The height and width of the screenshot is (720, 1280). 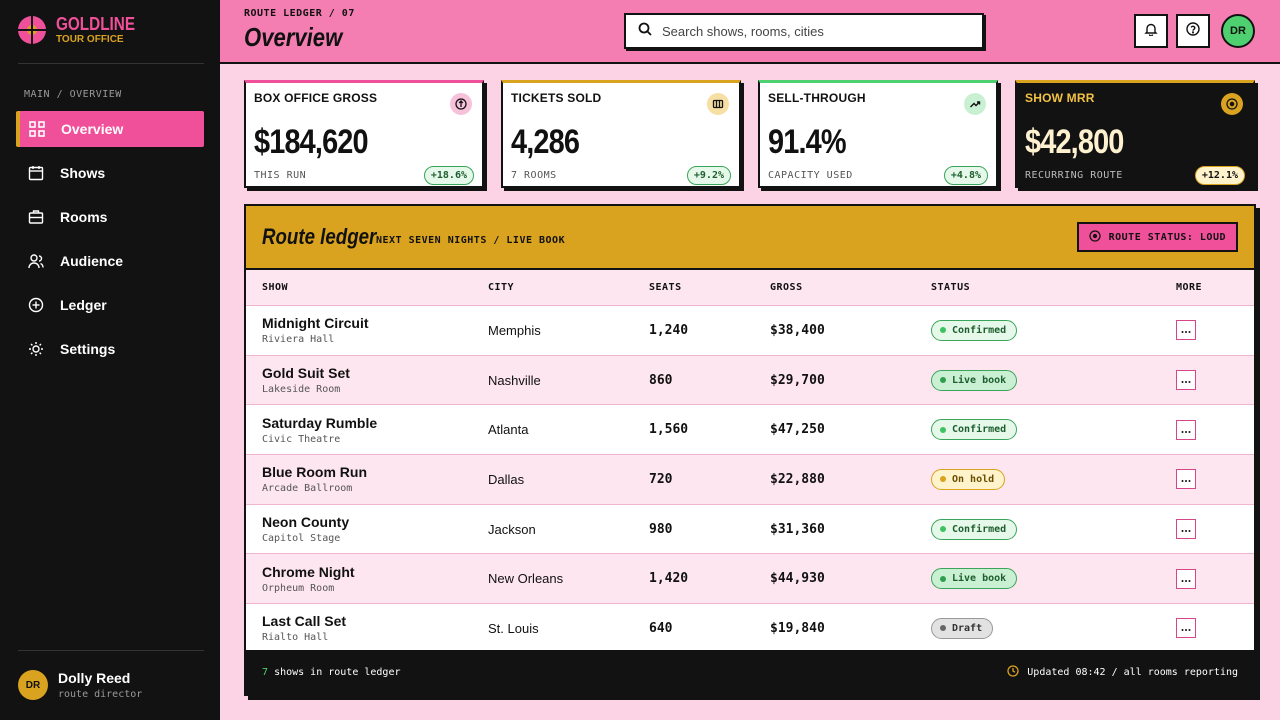 What do you see at coordinates (293, 37) in the screenshot?
I see `page-title: Overview` at bounding box center [293, 37].